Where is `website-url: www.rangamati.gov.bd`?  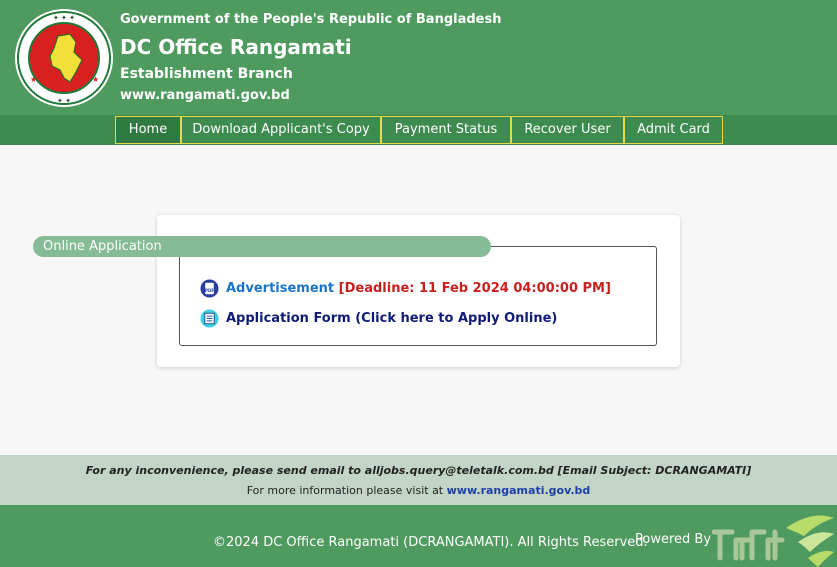
website-url: www.rangamati.gov.bd is located at coordinates (205, 95).